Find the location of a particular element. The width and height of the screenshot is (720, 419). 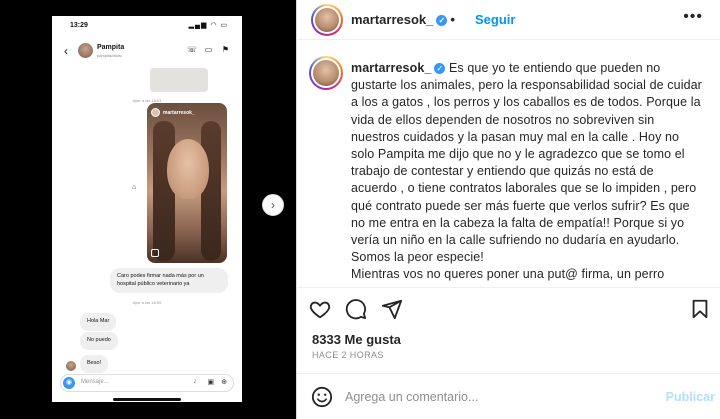

signal-icons: ▂▄▆ ◠ ▭ is located at coordinates (208, 25).